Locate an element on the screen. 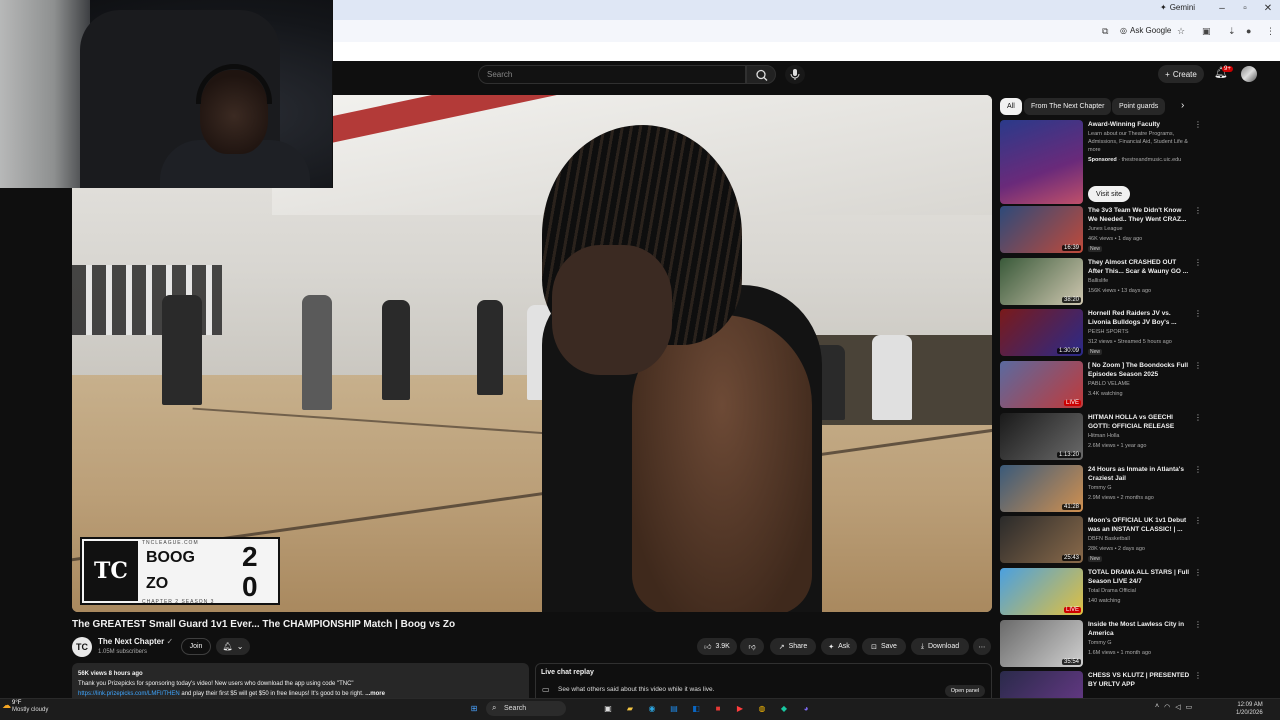 This screenshot has height=720, width=1280. bookmark-star-icon: ☆ is located at coordinates (1181, 31).